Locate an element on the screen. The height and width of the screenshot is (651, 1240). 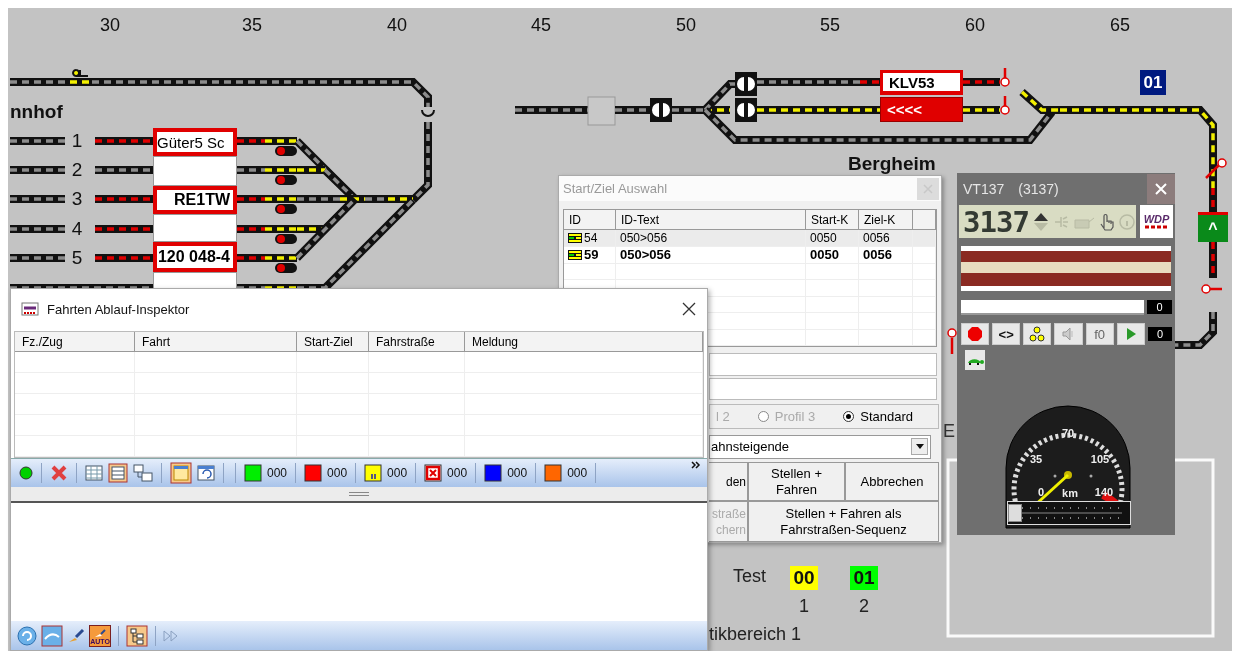
column-header: Fahrstraße is located at coordinates (417, 342).